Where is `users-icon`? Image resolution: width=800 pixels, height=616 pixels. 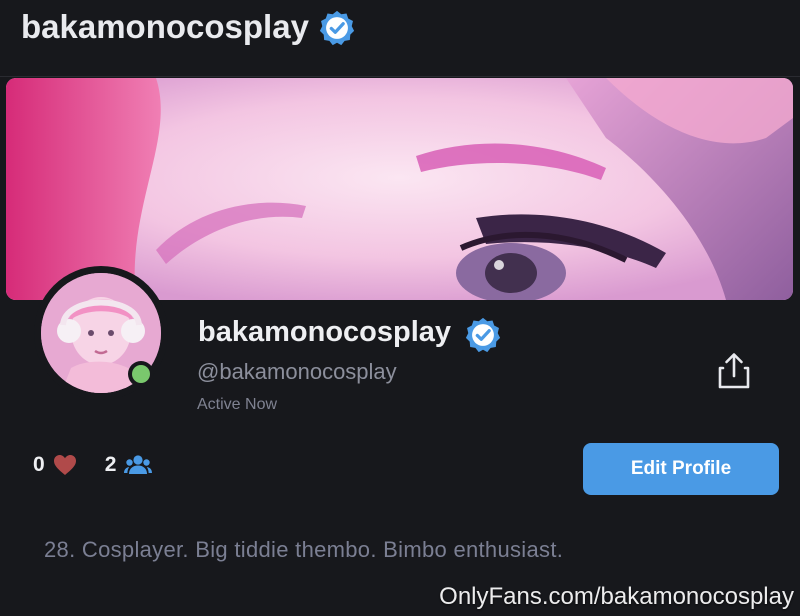
users-icon is located at coordinates (138, 464).